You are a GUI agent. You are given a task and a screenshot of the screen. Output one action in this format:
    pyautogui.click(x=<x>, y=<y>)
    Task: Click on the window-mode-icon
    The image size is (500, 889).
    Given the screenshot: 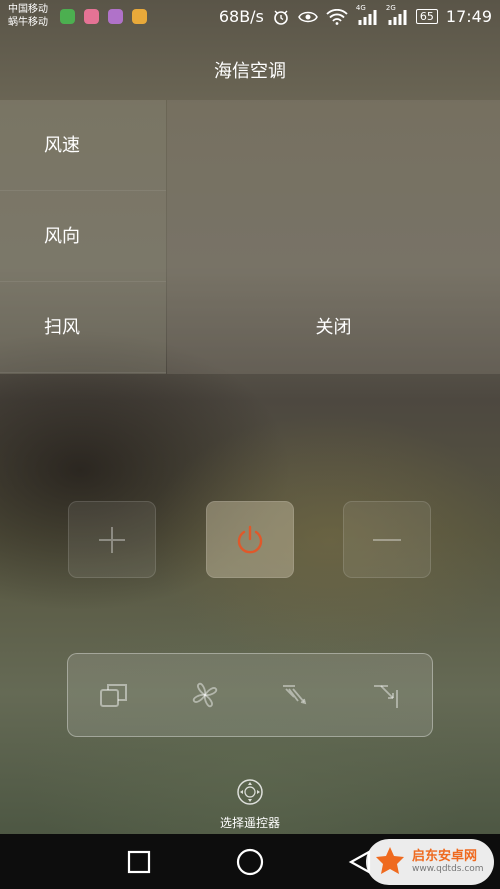 What is the action you would take?
    pyautogui.click(x=113, y=695)
    